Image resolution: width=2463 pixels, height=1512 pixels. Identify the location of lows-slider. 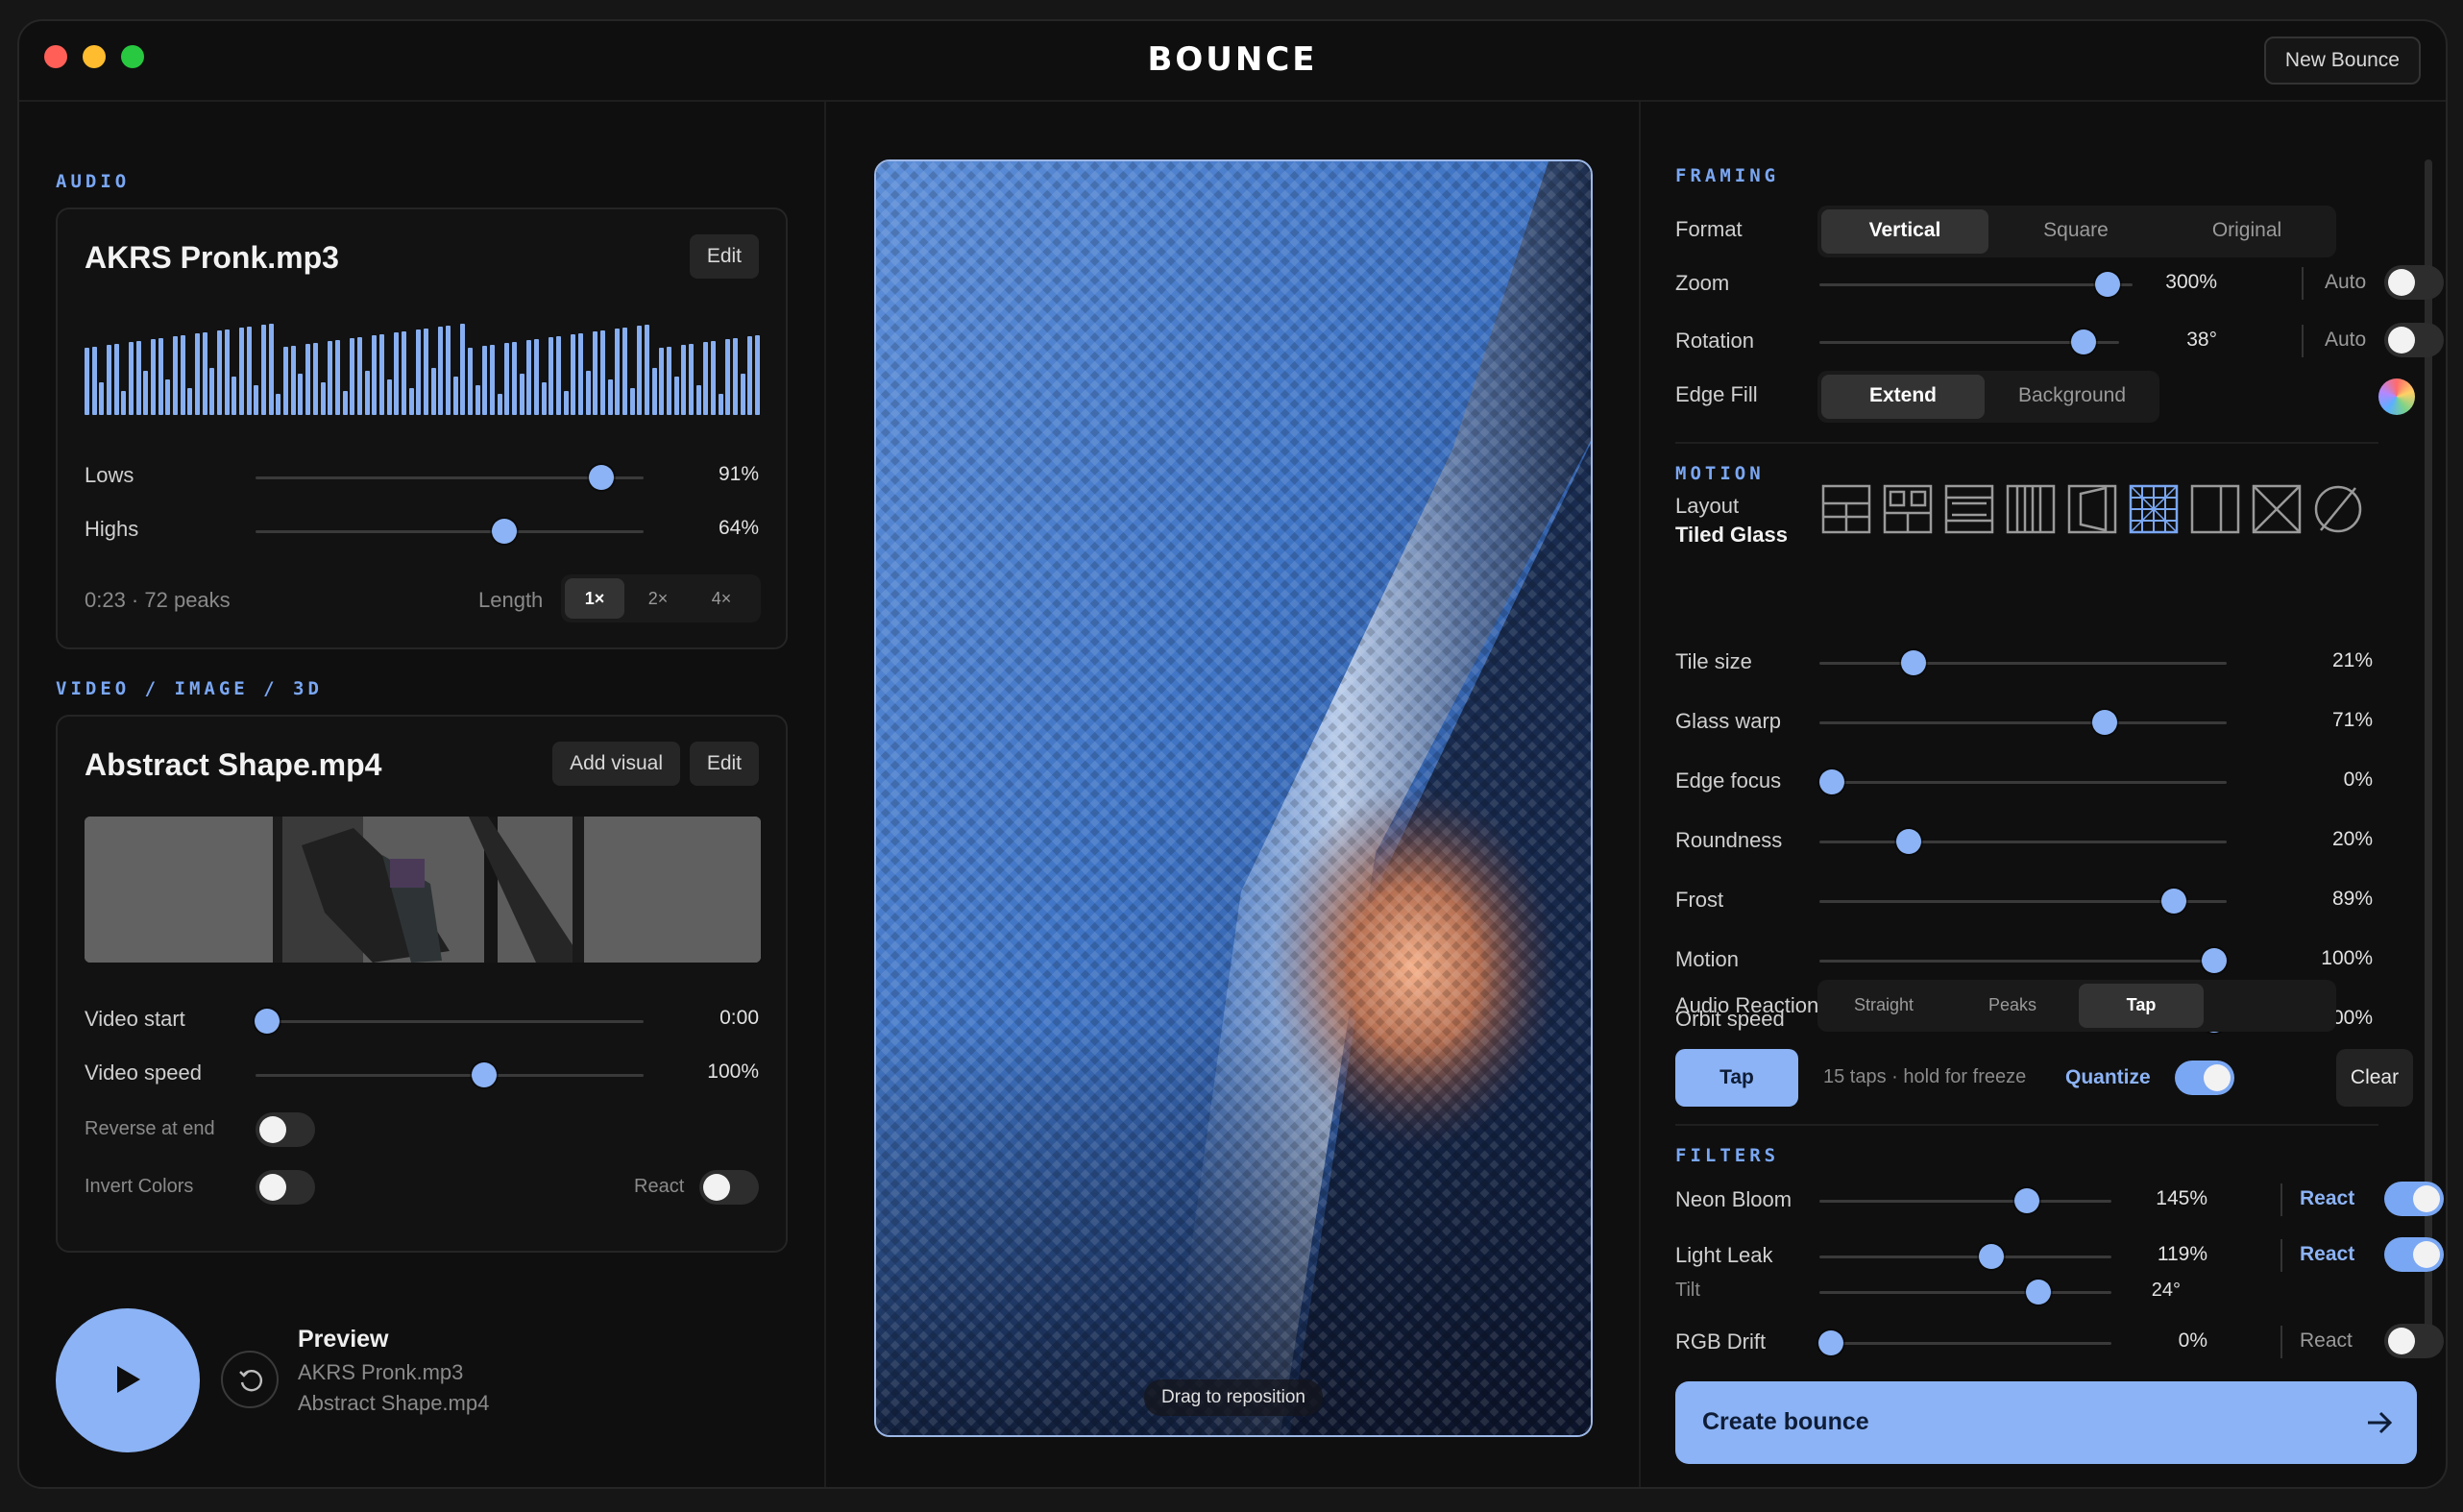
(450, 477).